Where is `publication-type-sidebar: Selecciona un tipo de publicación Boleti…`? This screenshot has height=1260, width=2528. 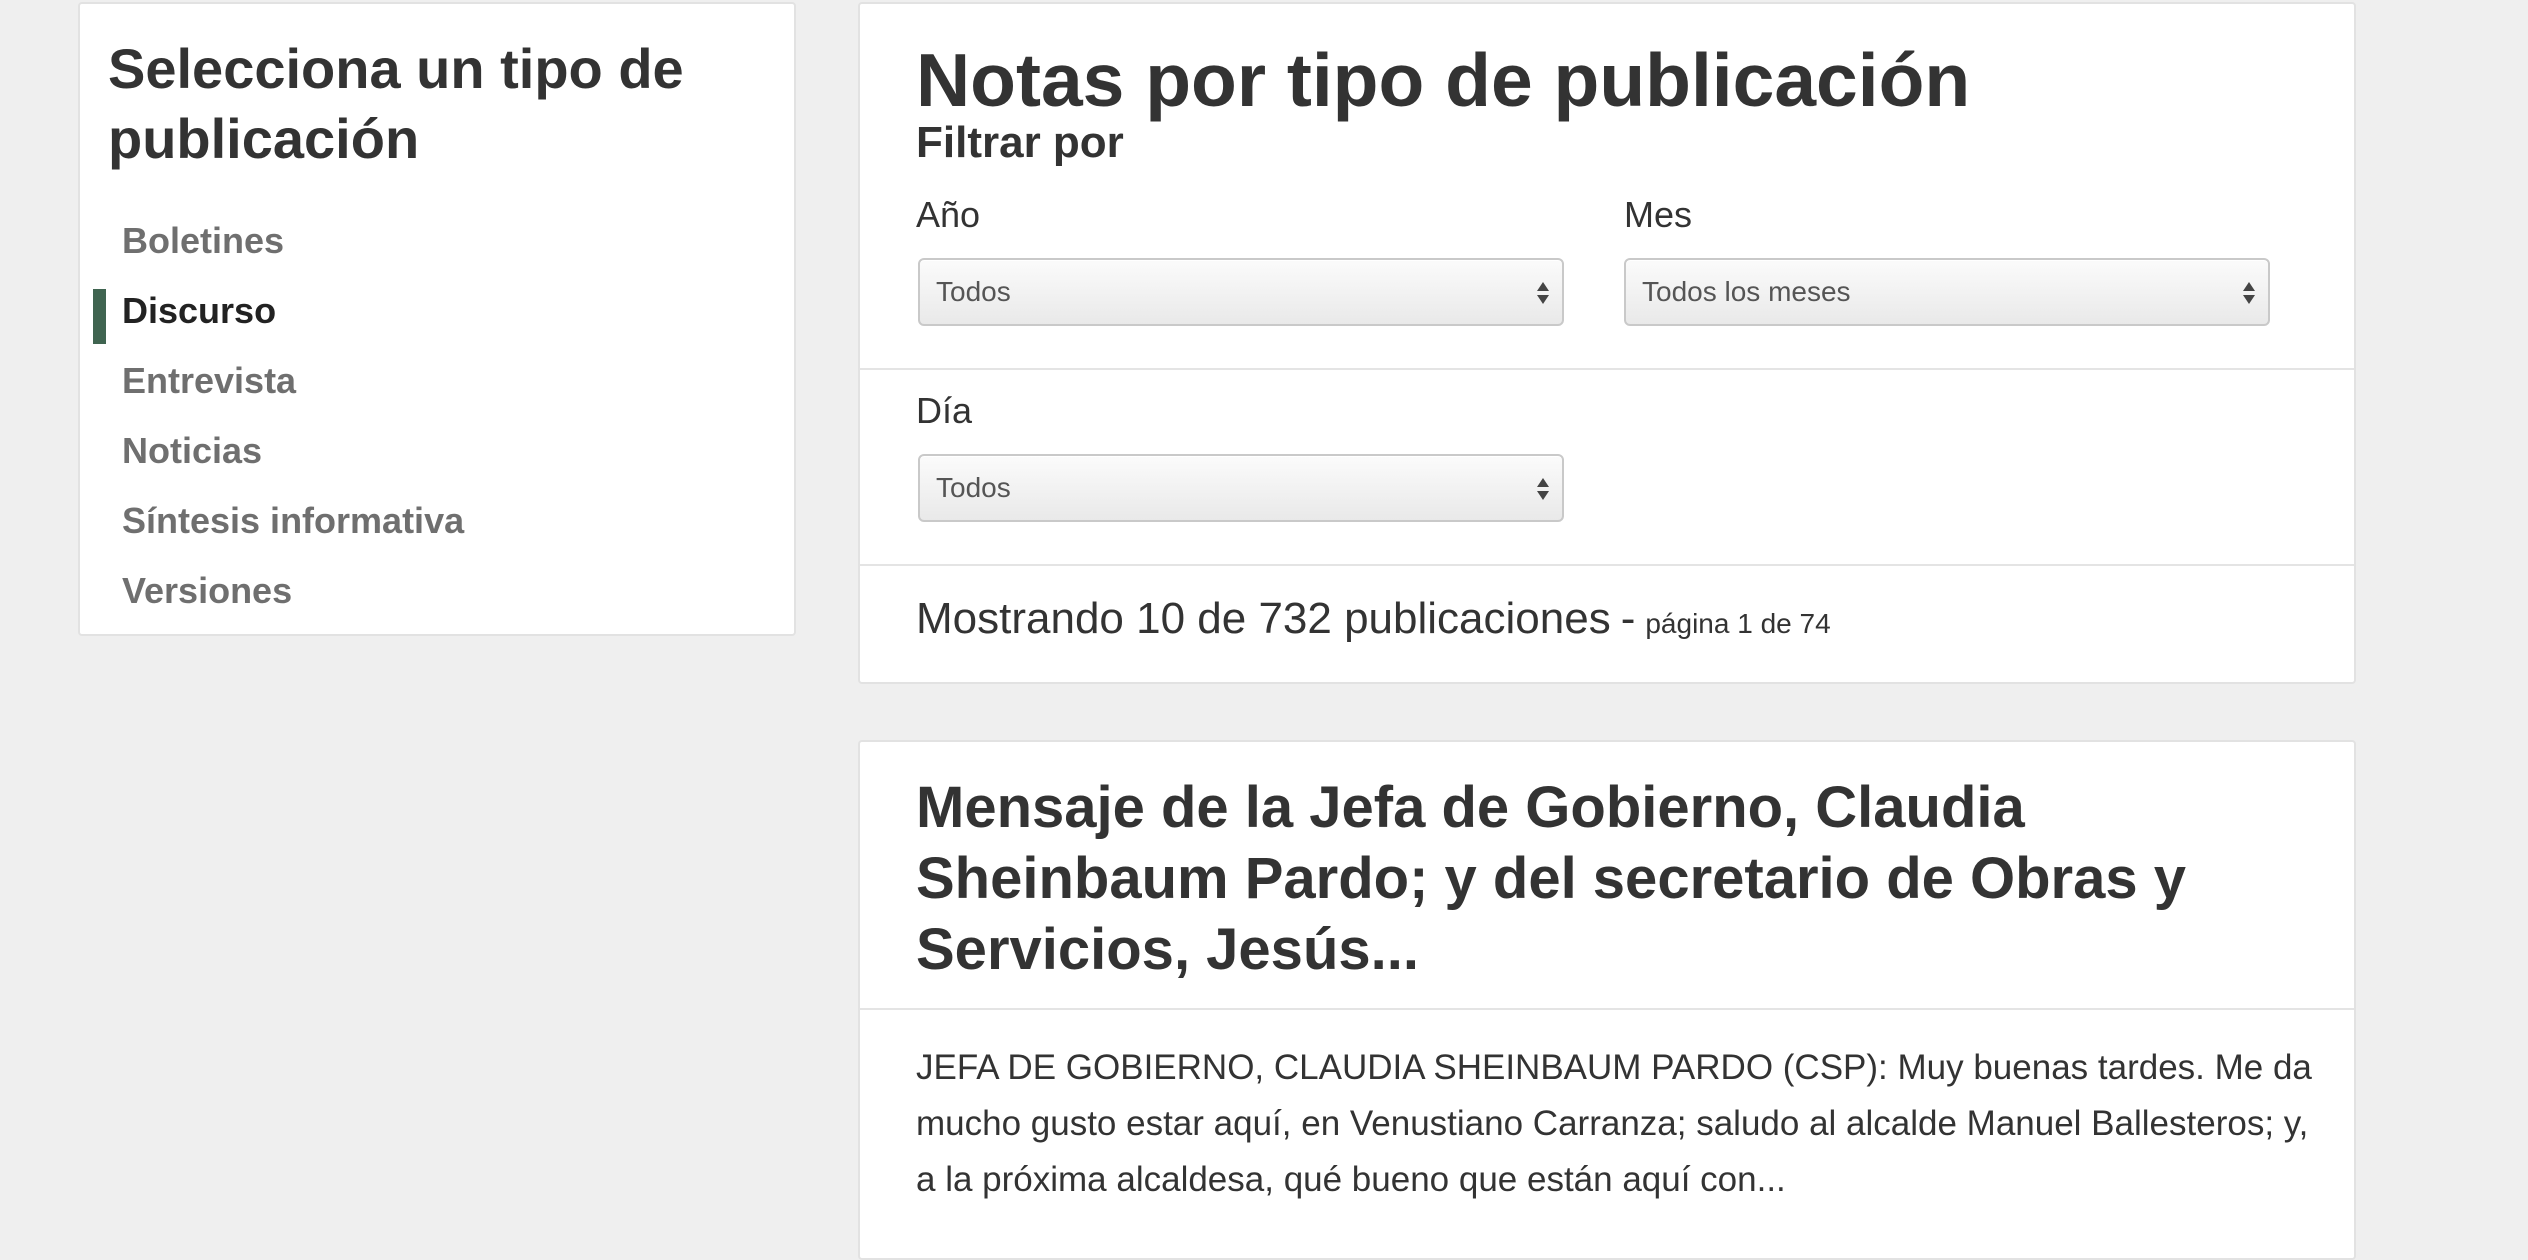 publication-type-sidebar: Selecciona un tipo de publicación Boleti… is located at coordinates (437, 319).